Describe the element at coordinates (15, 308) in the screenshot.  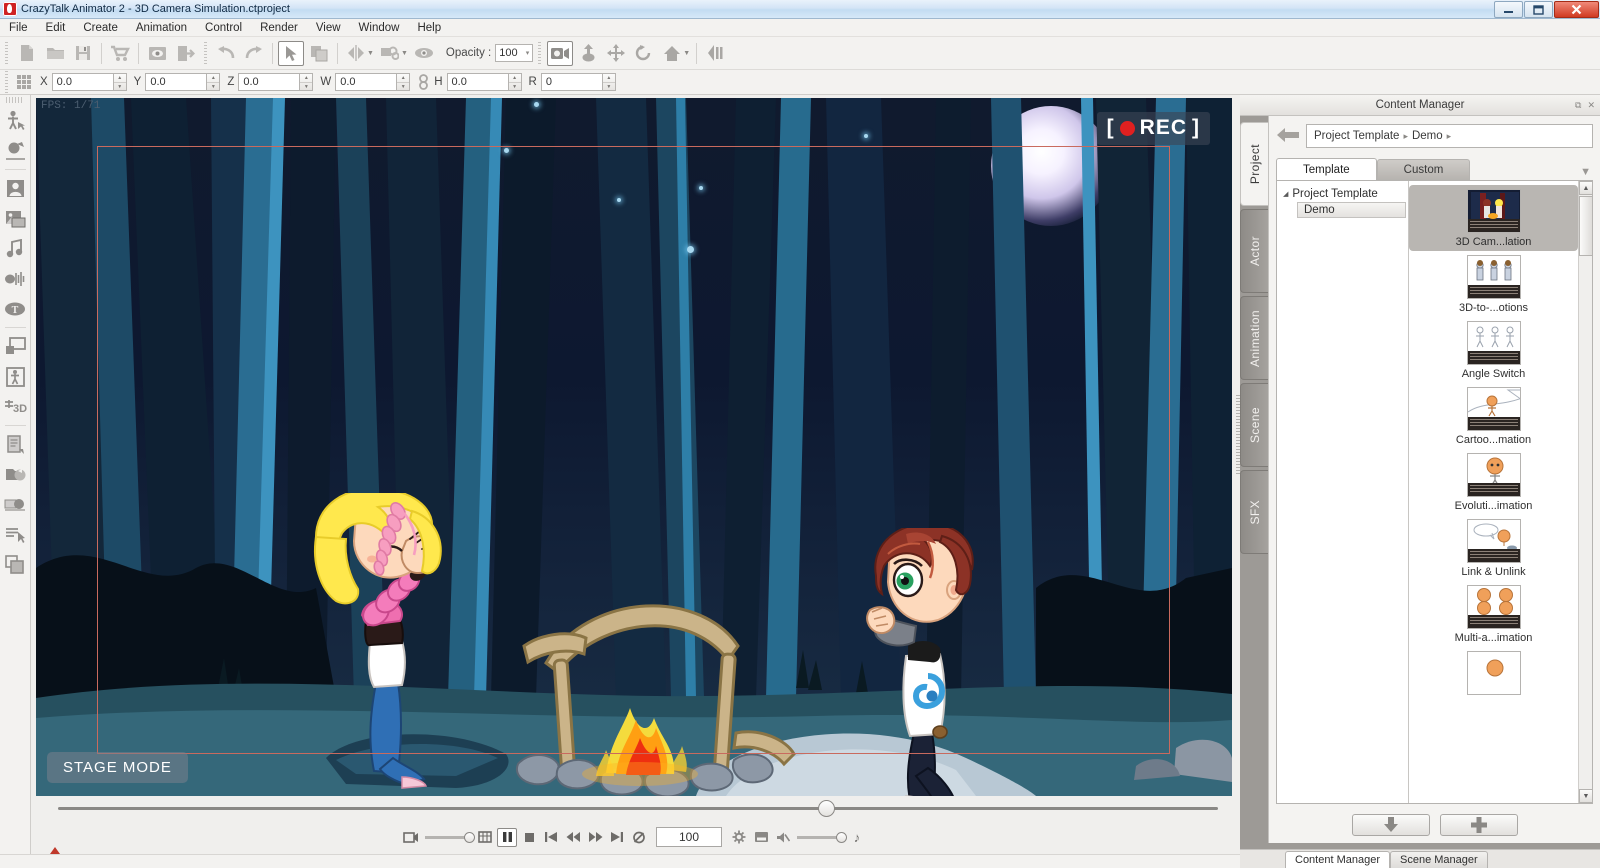
I see `text-tool-icon: T` at that location.